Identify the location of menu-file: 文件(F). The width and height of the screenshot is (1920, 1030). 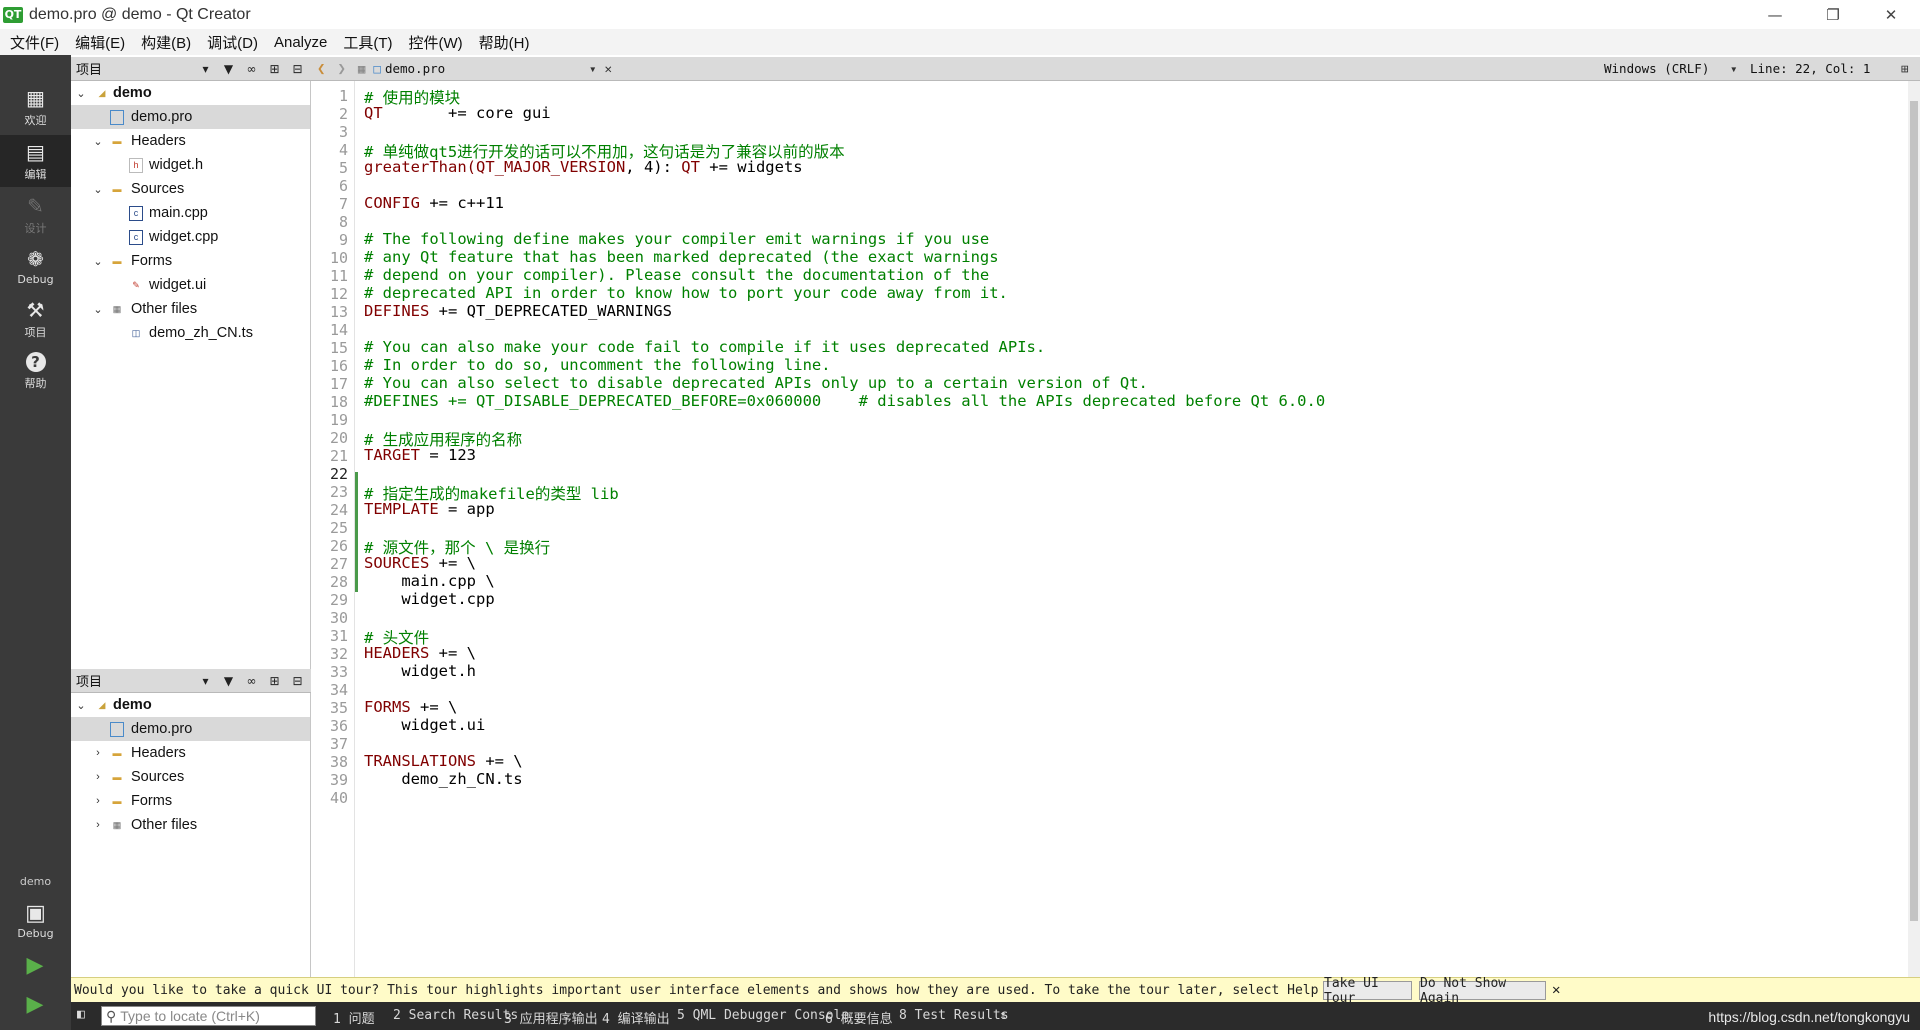
(34, 42).